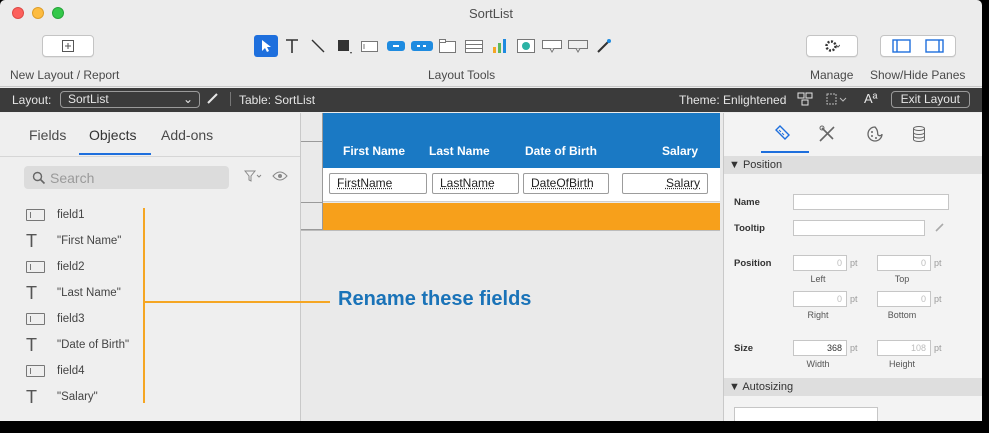  I want to click on list-item-salary-text: T "Salary", so click(91, 397).